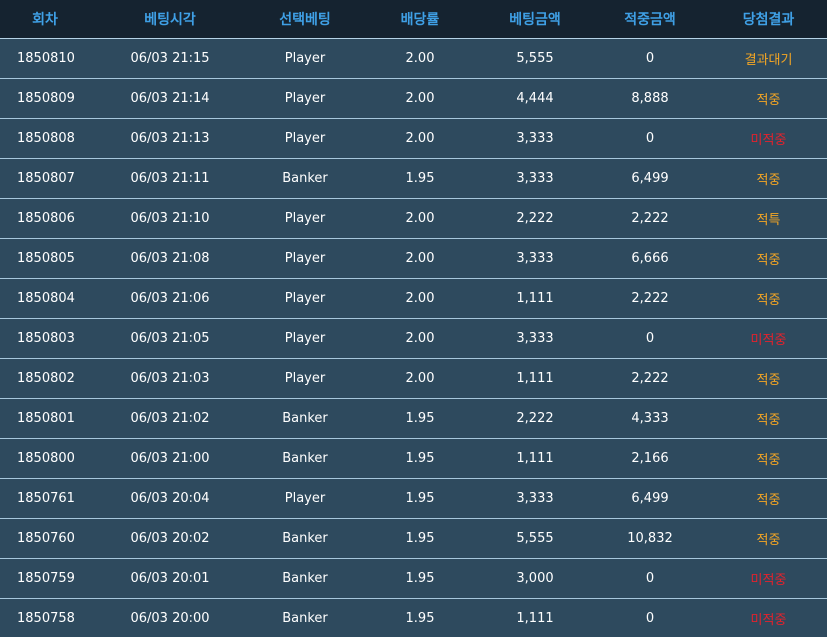 Image resolution: width=827 pixels, height=637 pixels. I want to click on table-row: 1850806 06/03 21:10 Player 2.00 2,222 2,222 적특, so click(413, 218).